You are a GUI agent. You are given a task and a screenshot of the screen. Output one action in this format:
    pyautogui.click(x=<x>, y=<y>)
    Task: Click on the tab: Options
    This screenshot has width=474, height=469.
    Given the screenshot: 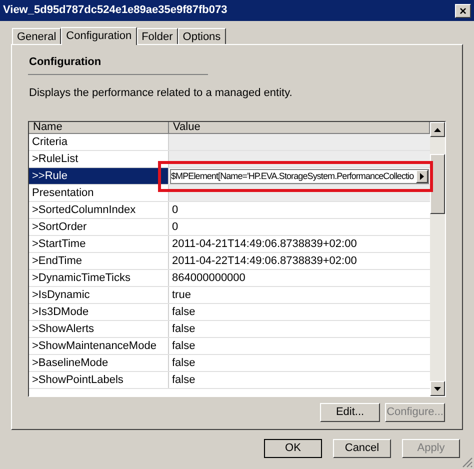 What is the action you would take?
    pyautogui.click(x=202, y=36)
    